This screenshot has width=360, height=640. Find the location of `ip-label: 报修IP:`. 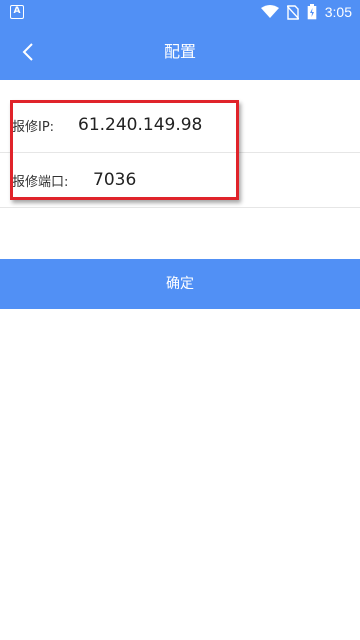

ip-label: 报修IP: is located at coordinates (33, 127).